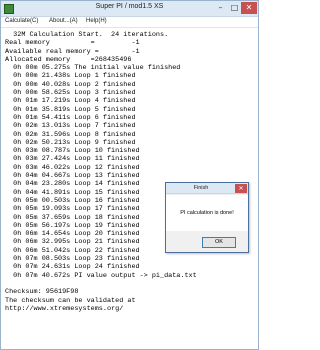  Describe the element at coordinates (64, 308) in the screenshot. I see `log-line: http://www.xtremesystems.org/` at that location.